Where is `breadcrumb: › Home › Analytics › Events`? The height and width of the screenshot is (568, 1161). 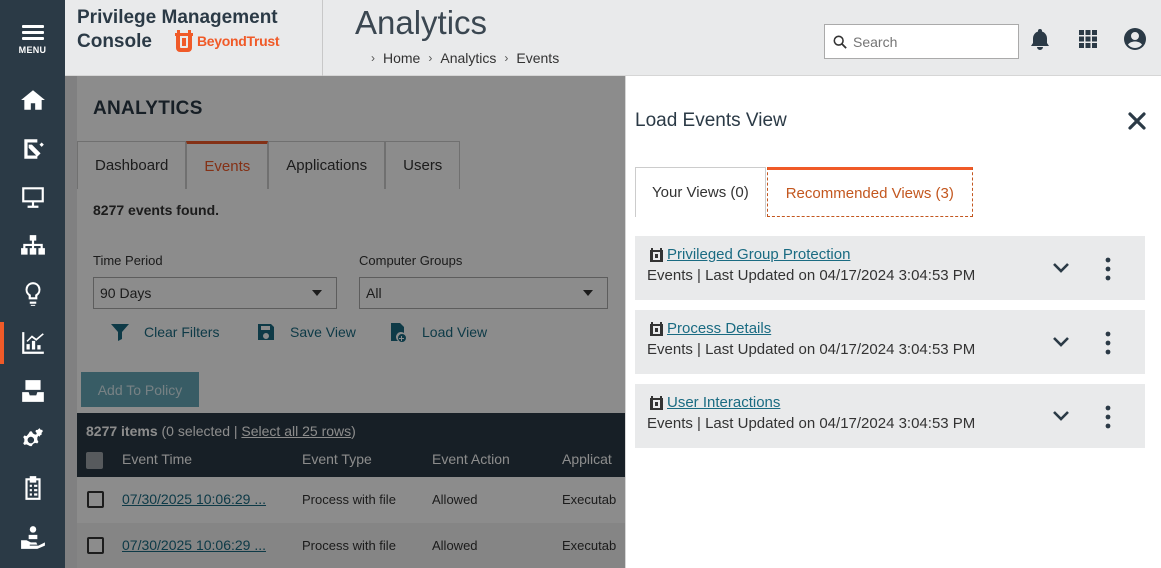 breadcrumb: › Home › Analytics › Events is located at coordinates (461, 58).